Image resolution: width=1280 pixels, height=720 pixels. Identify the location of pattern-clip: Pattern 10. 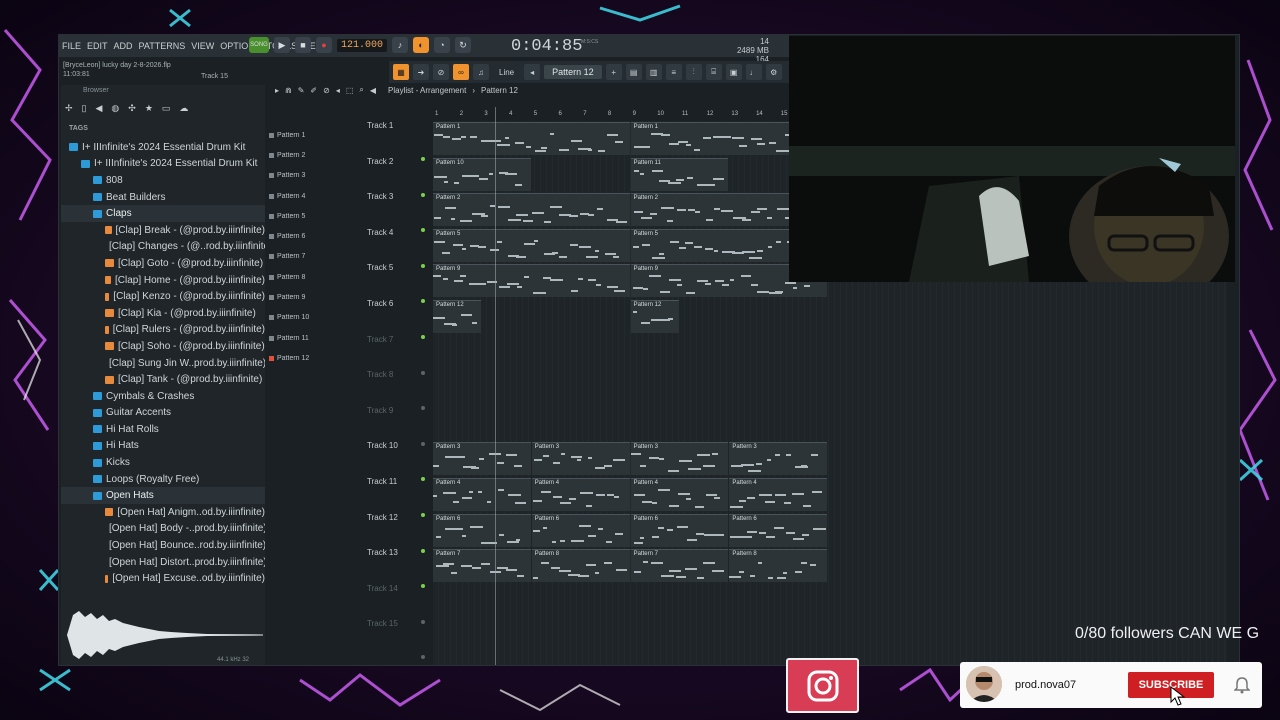
(482, 174).